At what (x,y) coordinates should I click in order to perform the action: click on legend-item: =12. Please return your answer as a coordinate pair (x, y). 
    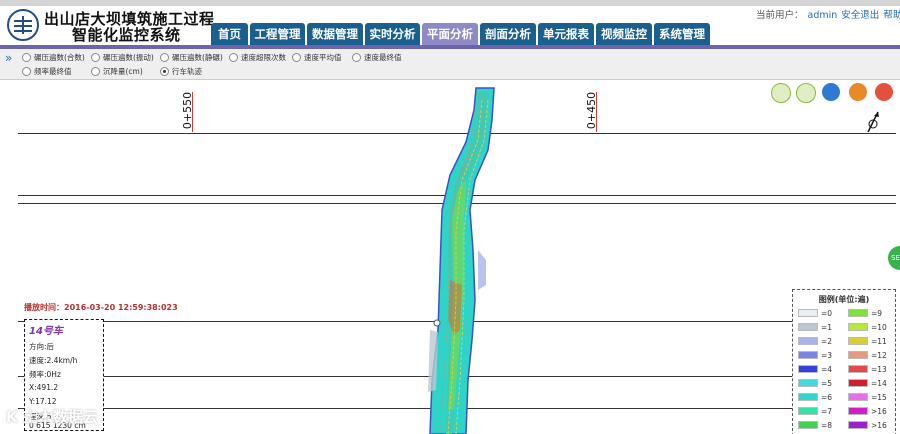
    Looking at the image, I should click on (867, 355).